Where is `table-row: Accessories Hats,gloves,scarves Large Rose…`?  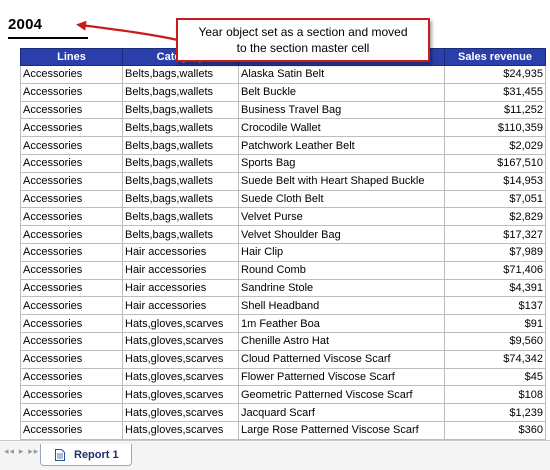 table-row: Accessories Hats,gloves,scarves Large Rose… is located at coordinates (283, 430).